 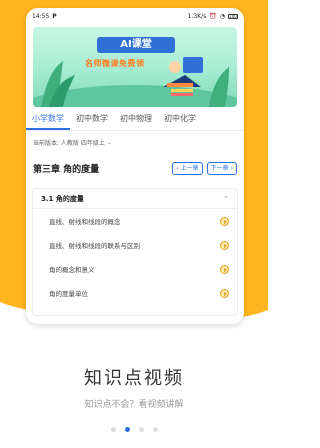 I want to click on feature-subline: 知识点不会？看视频讲解, so click(x=134, y=405).